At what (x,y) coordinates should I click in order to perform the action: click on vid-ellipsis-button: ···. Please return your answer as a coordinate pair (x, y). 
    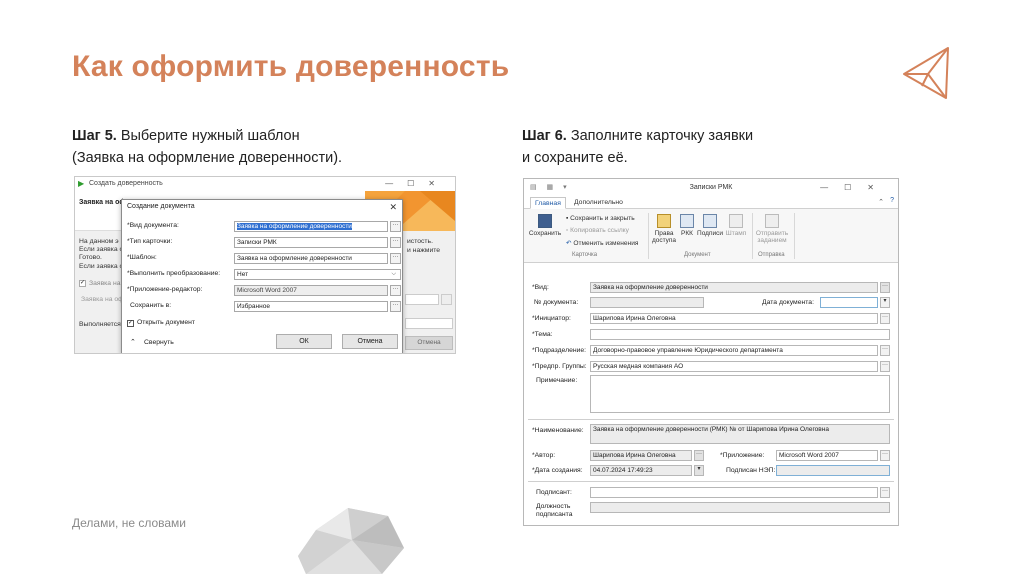
    Looking at the image, I should click on (885, 287).